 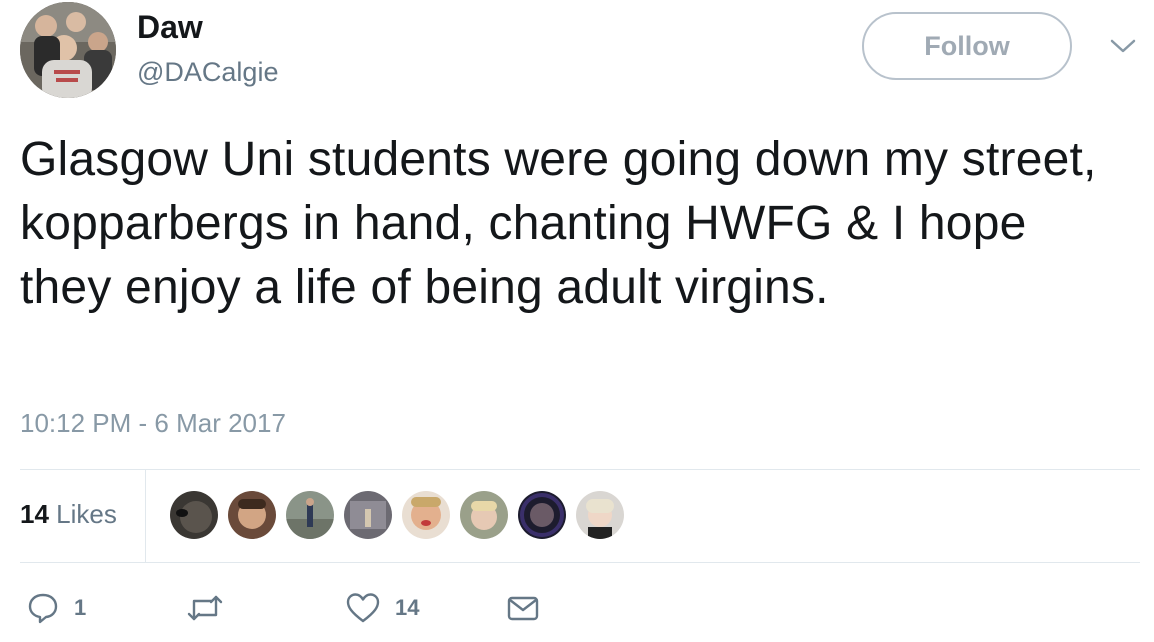 I want to click on stats-separator, so click(x=145, y=516).